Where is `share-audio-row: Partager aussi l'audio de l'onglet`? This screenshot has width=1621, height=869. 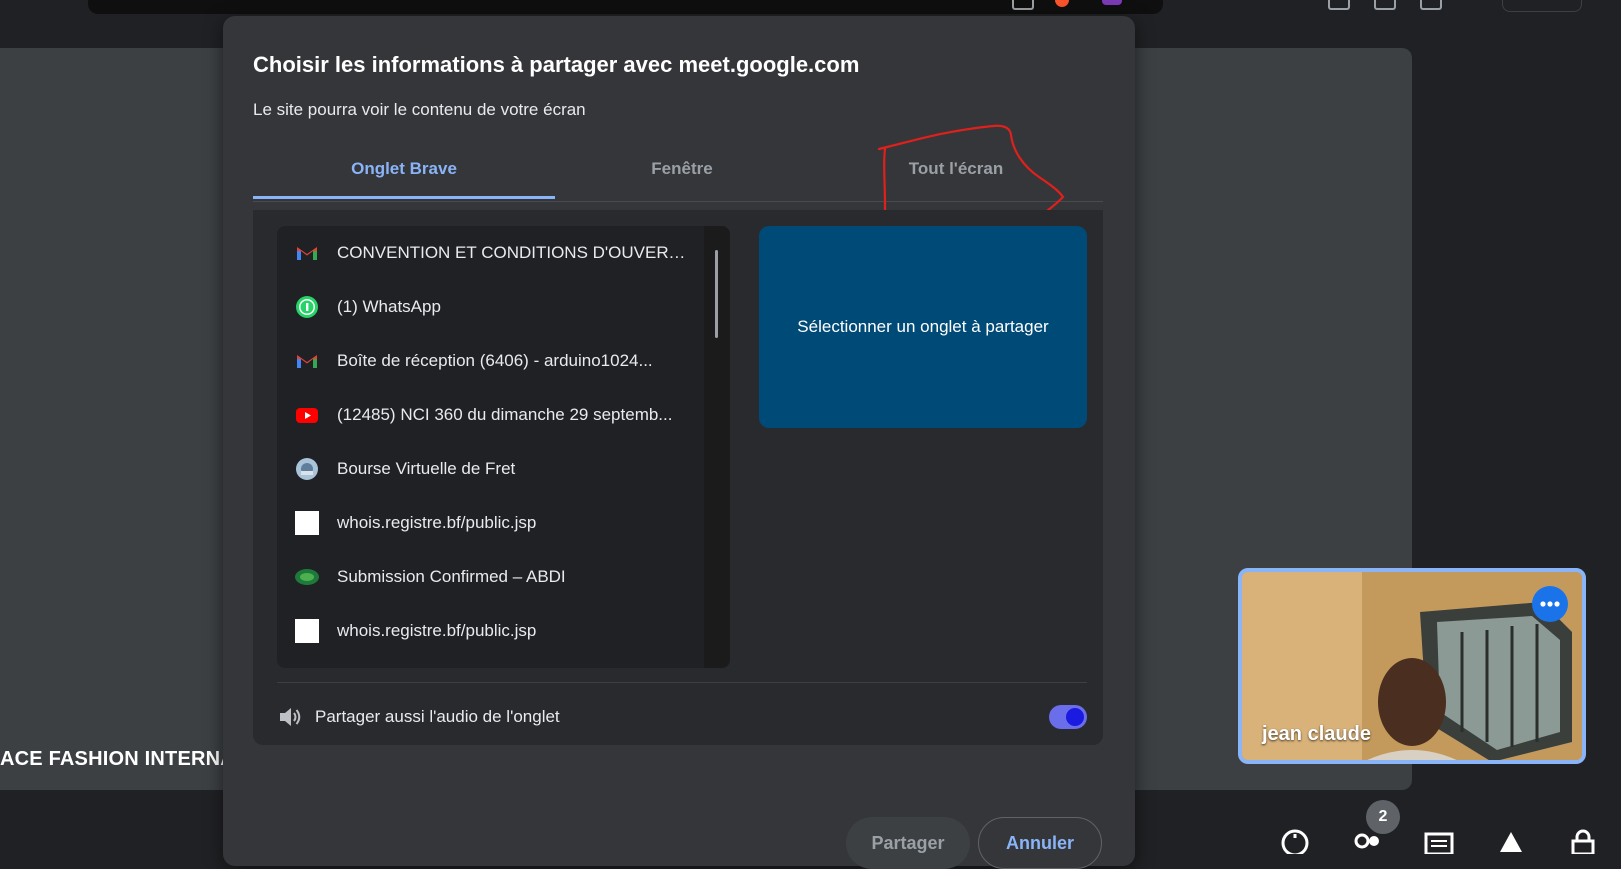
share-audio-row: Partager aussi l'audio de l'onglet is located at coordinates (682, 717).